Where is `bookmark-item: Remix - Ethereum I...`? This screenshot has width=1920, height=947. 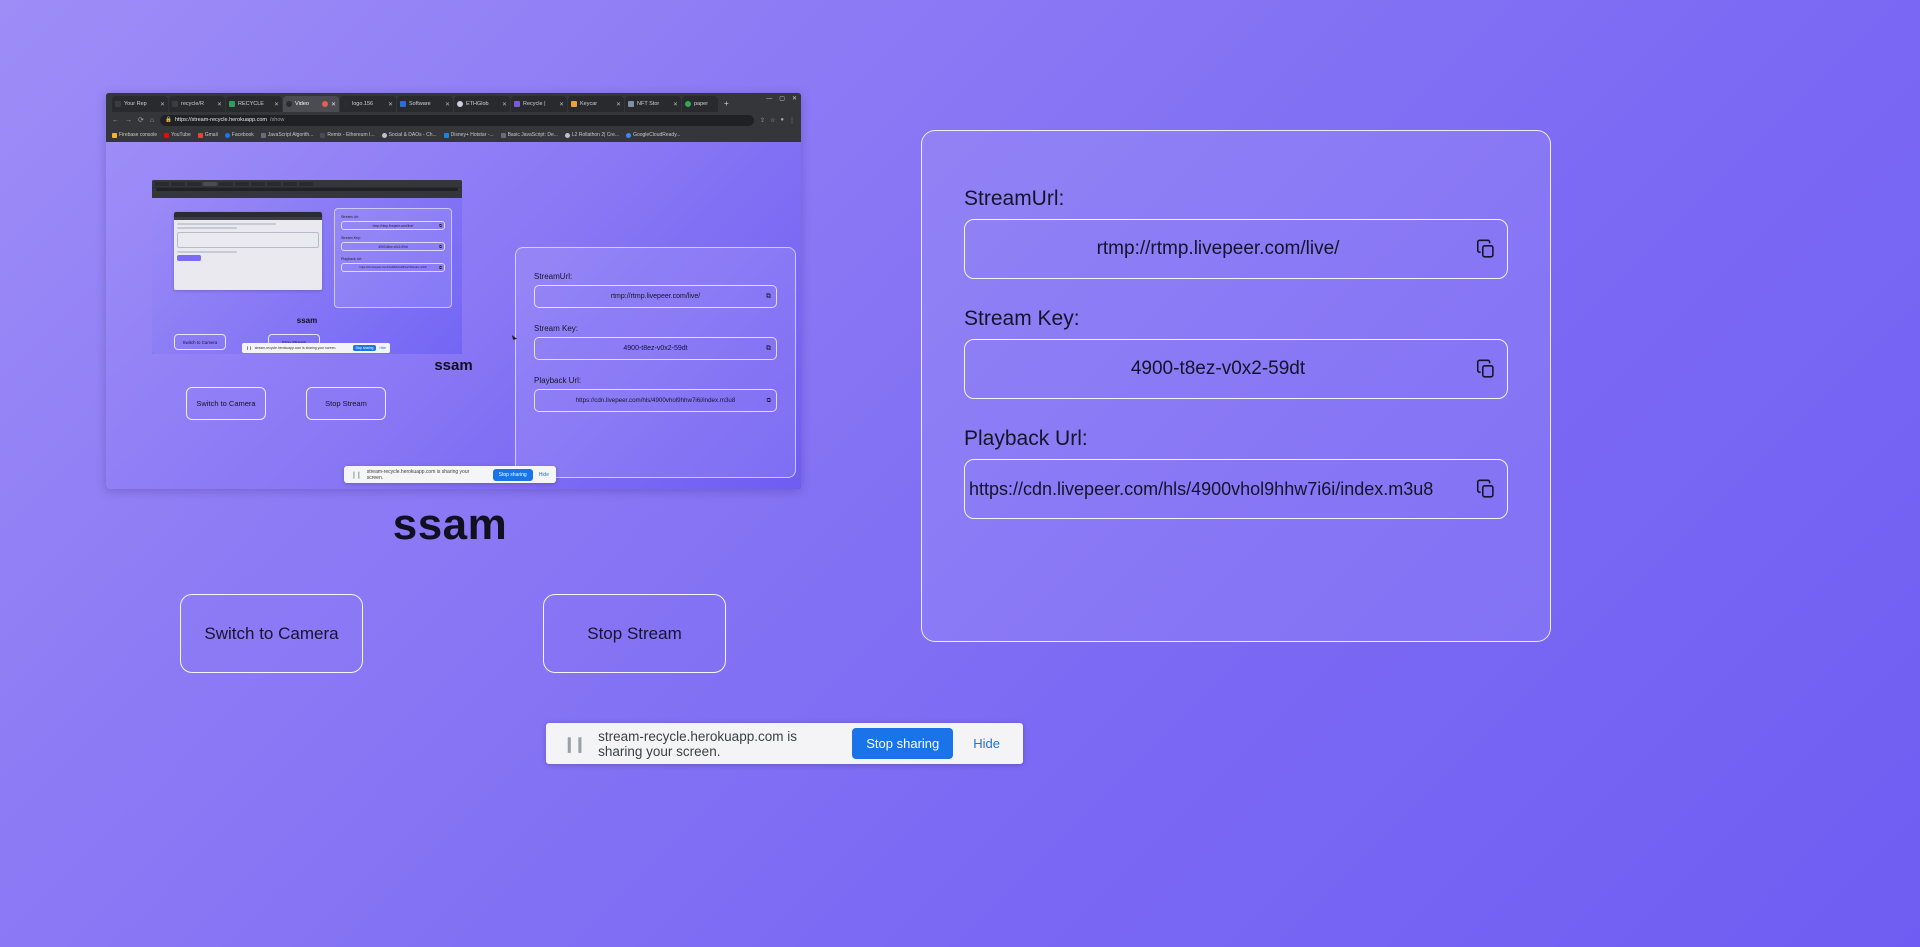 bookmark-item: Remix - Ethereum I... is located at coordinates (347, 135).